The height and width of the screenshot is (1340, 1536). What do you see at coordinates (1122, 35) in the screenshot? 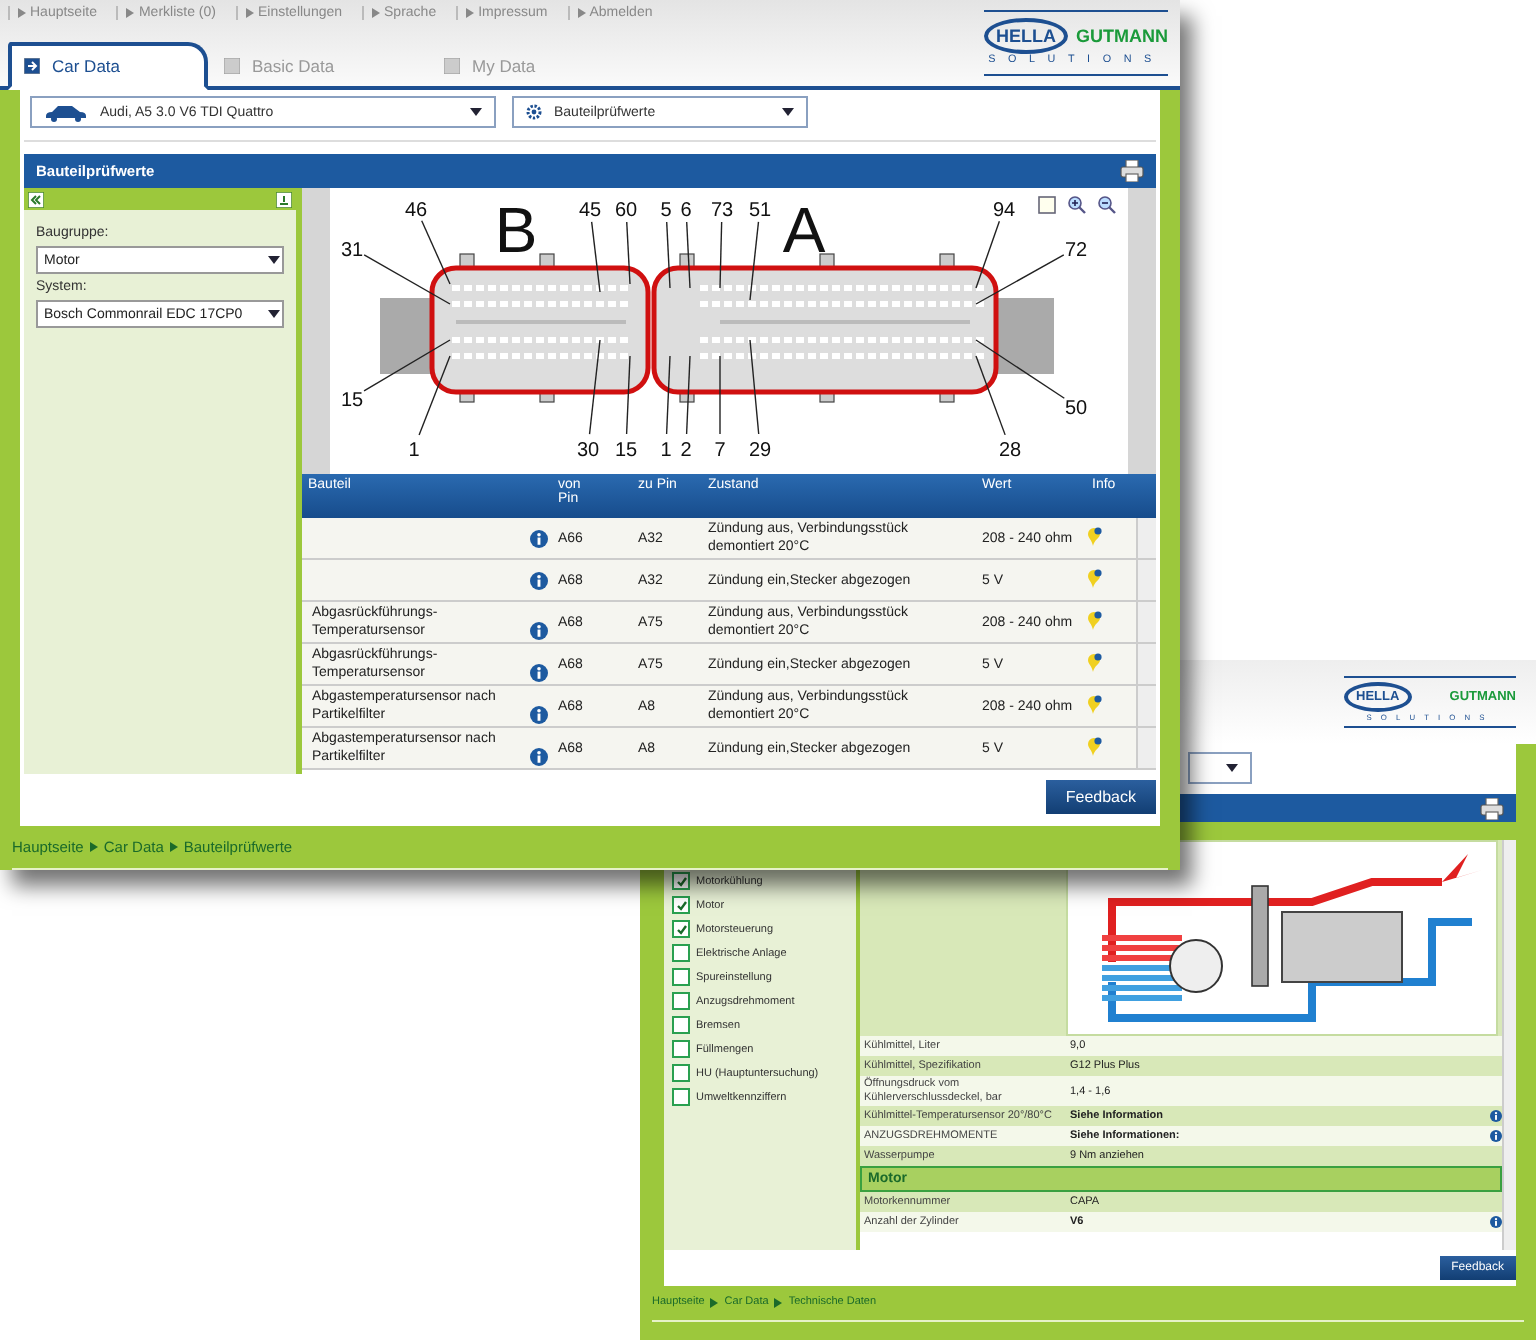
I see `logo-wordmark: GUTMANN` at bounding box center [1122, 35].